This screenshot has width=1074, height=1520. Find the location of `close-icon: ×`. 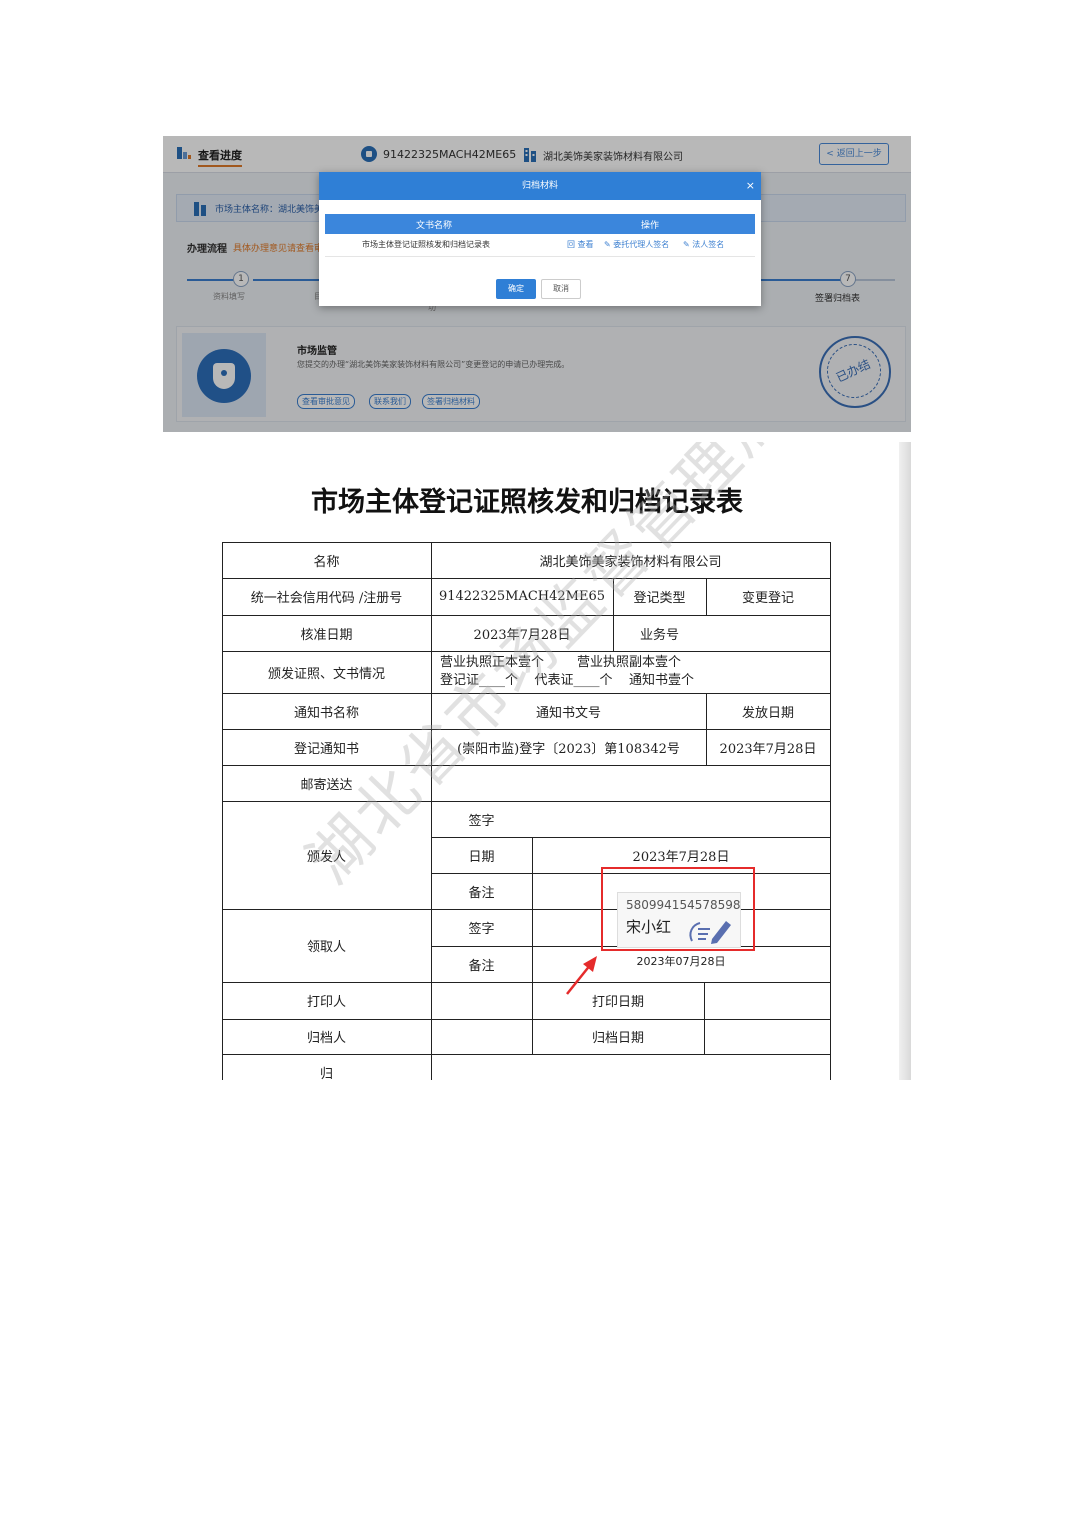

close-icon: × is located at coordinates (750, 186).